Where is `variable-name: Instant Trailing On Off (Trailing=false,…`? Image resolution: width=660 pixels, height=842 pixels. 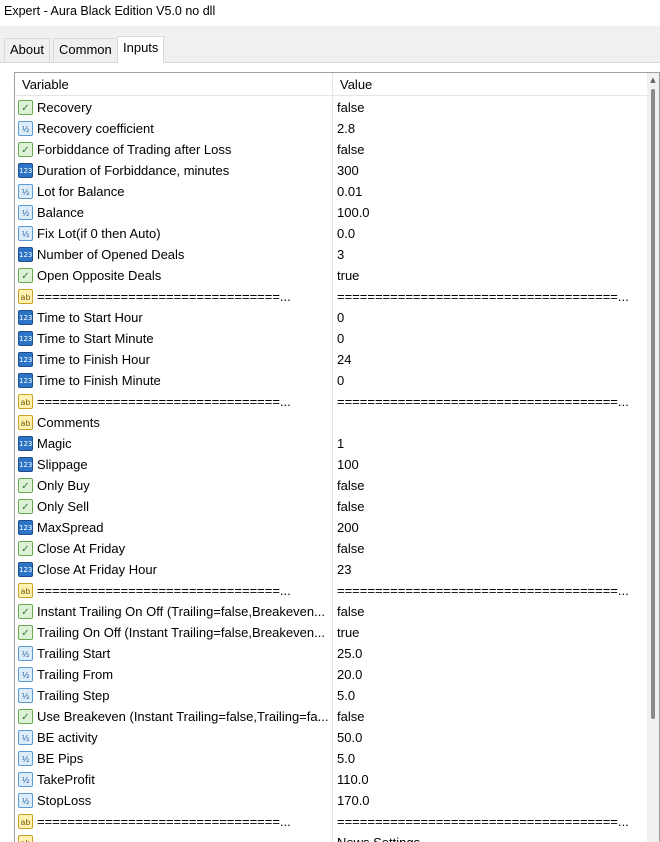 variable-name: Instant Trailing On Off (Trailing=false,… is located at coordinates (181, 611).